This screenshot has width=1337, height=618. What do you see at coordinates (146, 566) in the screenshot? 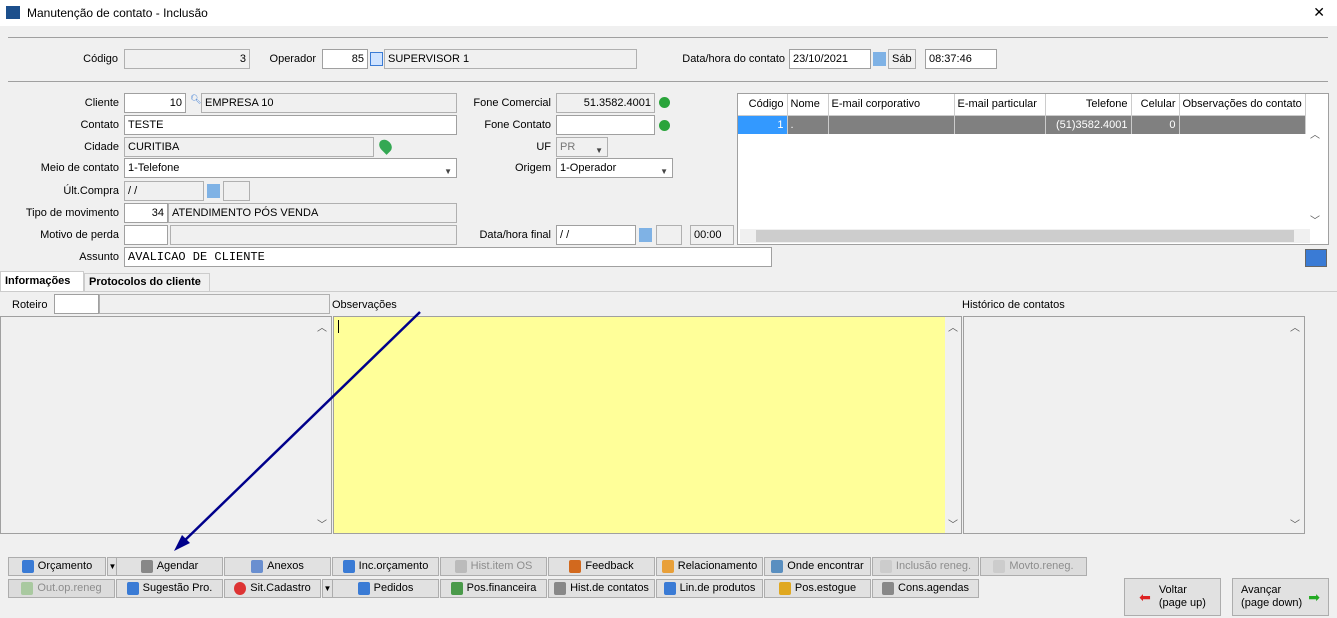
I see `agenda-icon` at bounding box center [146, 566].